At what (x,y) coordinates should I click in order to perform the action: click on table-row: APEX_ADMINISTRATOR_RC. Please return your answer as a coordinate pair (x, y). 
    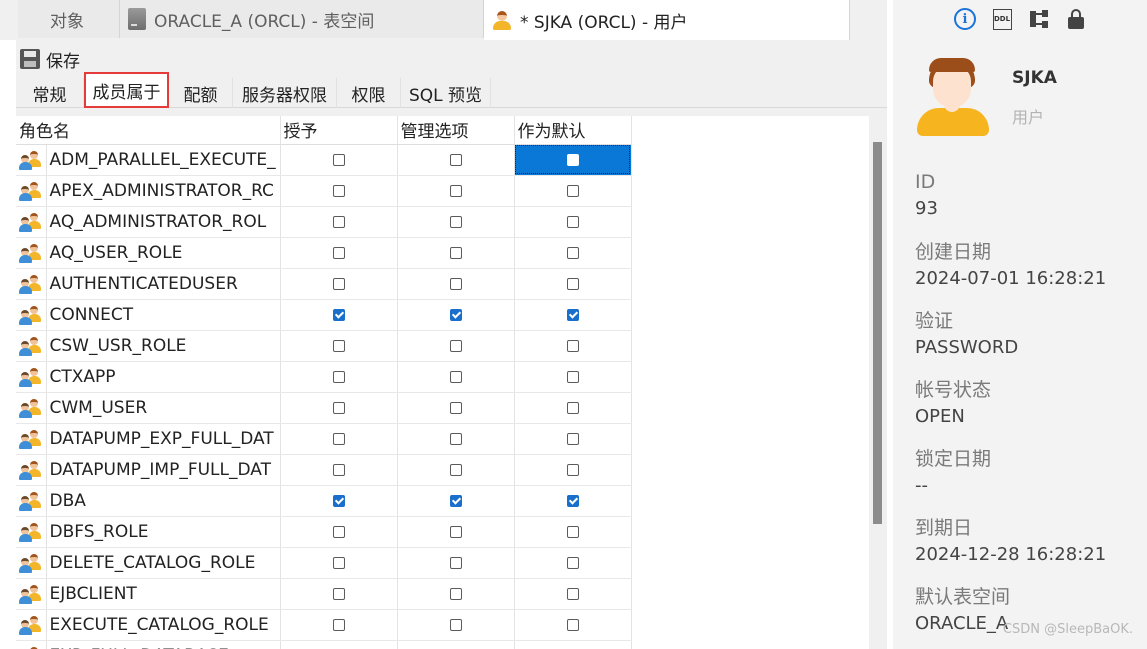
    Looking at the image, I should click on (324, 191).